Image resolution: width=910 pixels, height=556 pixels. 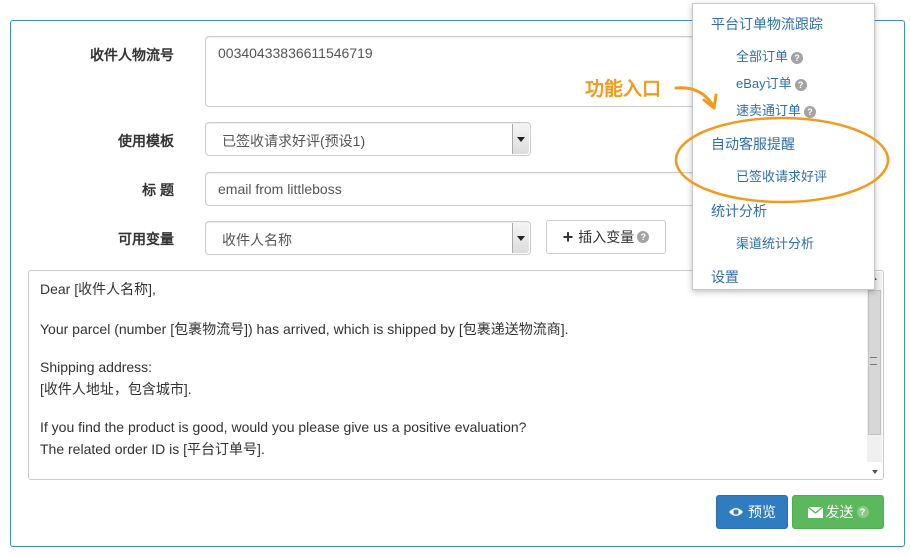 I want to click on body-line: Shipping address:, so click(x=96, y=367).